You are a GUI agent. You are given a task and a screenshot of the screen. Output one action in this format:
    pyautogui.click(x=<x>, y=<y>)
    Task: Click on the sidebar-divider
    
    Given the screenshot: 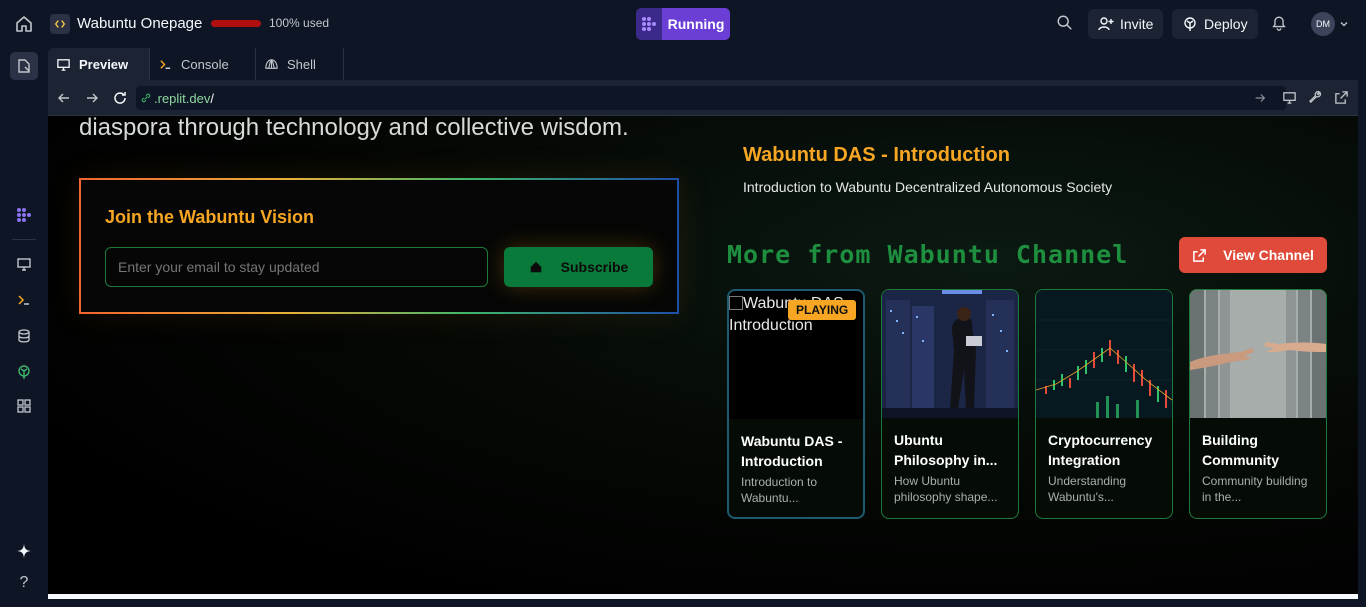 What is the action you would take?
    pyautogui.click(x=24, y=239)
    